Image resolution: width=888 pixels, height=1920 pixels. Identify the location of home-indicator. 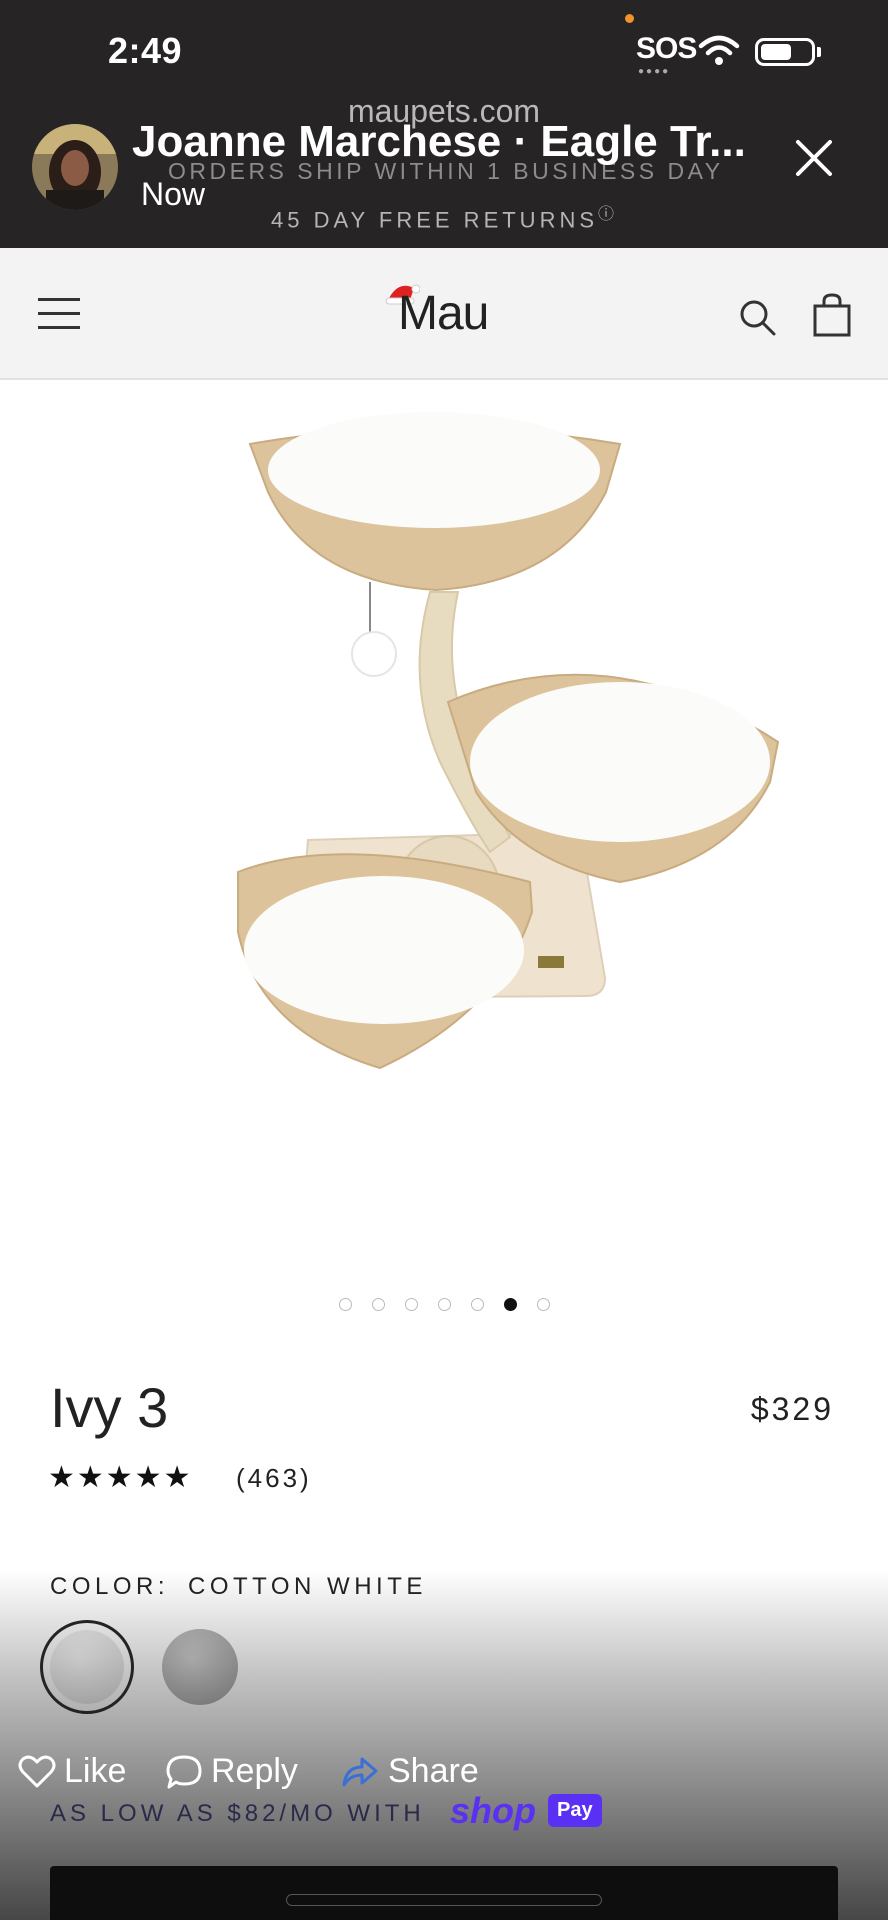
(444, 1900).